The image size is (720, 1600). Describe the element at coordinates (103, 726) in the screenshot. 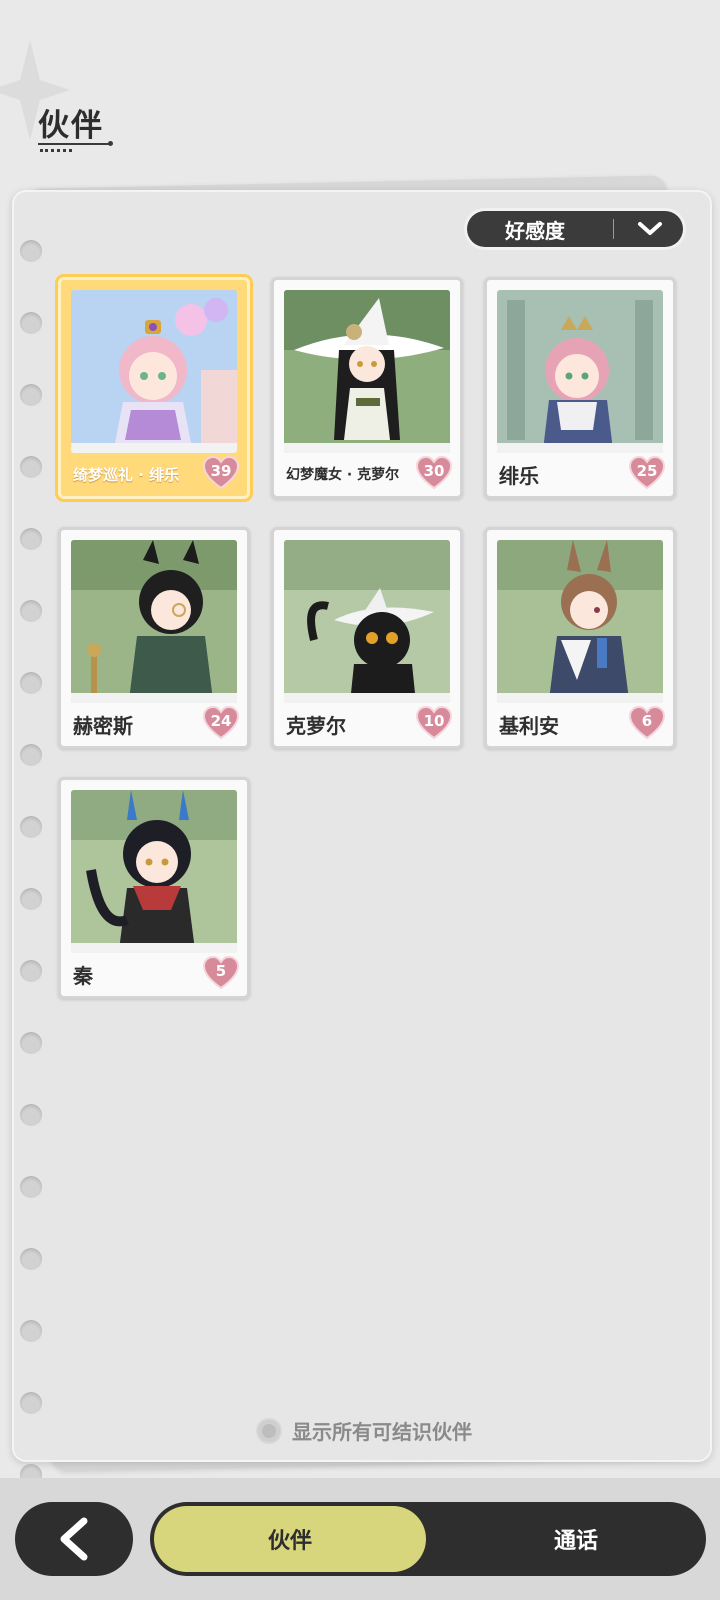

I see `partner-name: 赫密斯` at that location.